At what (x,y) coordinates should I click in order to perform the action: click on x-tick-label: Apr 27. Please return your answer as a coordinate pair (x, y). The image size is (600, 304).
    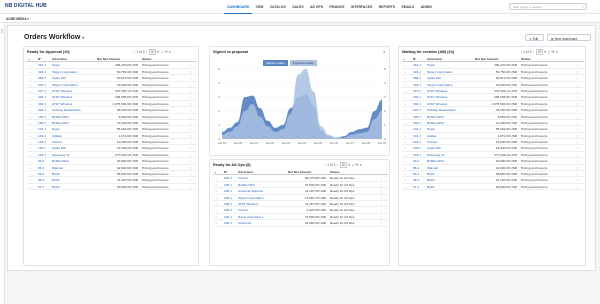
    Looking at the image, I should click on (350, 143).